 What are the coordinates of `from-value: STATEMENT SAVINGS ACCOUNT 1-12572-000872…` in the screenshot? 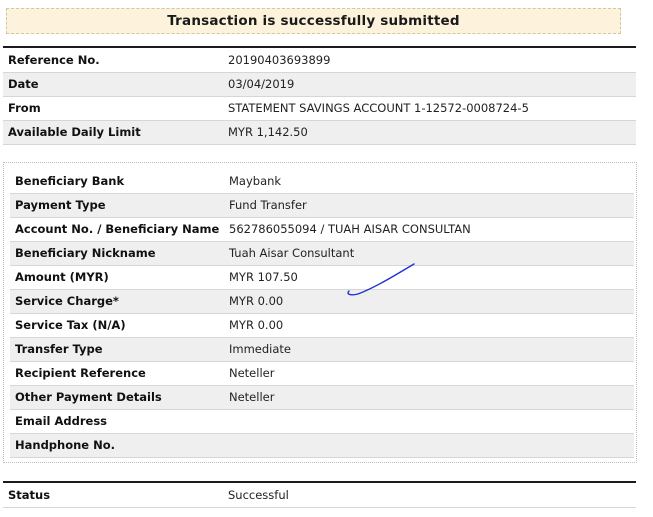 It's located at (432, 108).